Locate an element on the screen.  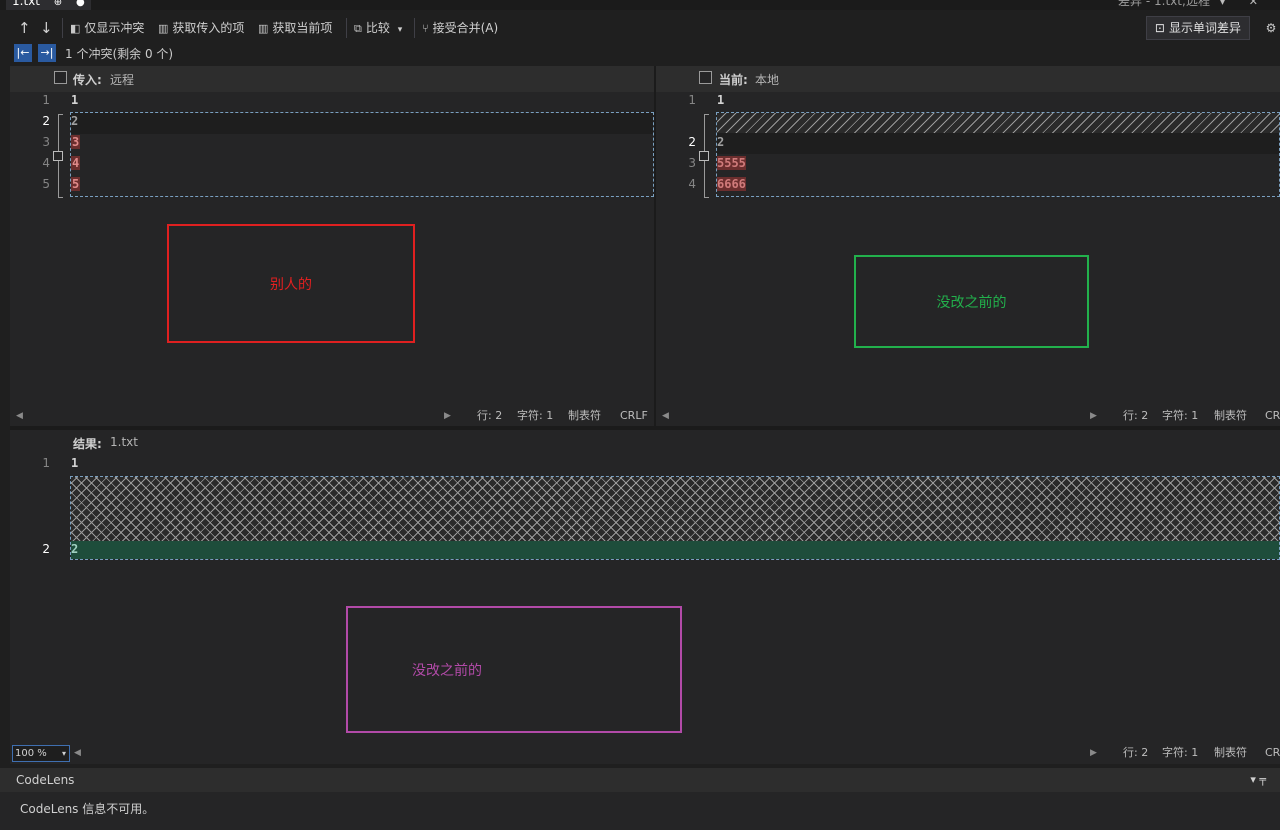
word-diff-icon: ⊡ is located at coordinates (1159, 28).